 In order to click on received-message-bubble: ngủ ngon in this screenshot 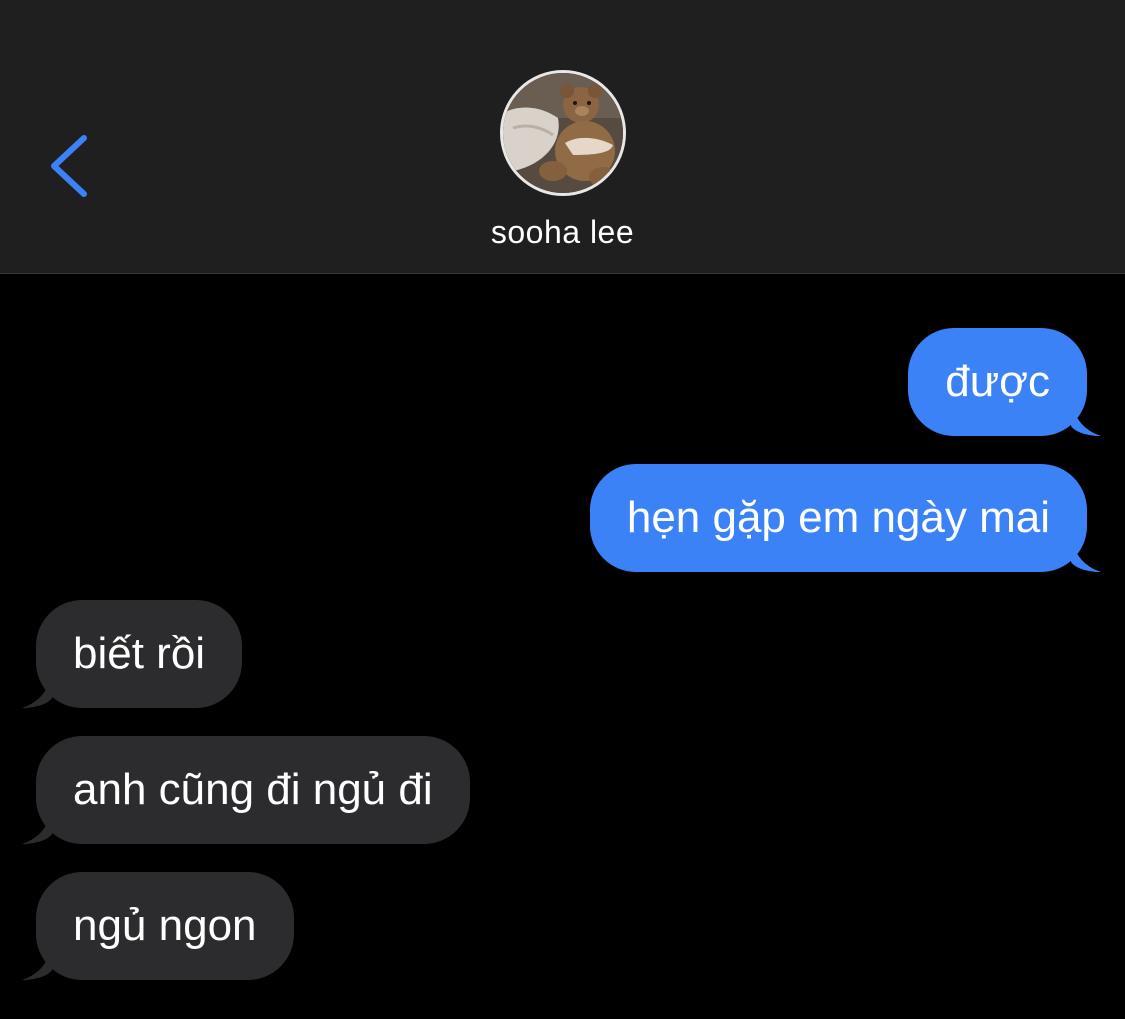, I will do `click(158, 926)`.